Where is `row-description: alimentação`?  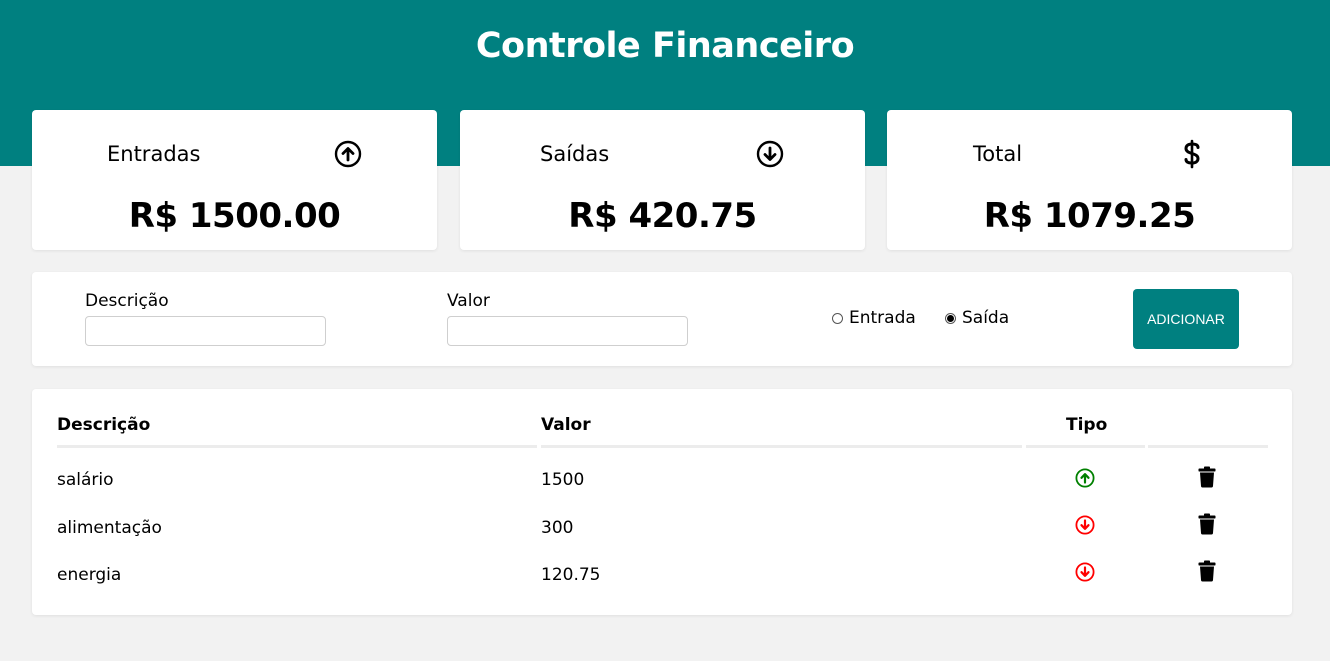 row-description: alimentação is located at coordinates (109, 528).